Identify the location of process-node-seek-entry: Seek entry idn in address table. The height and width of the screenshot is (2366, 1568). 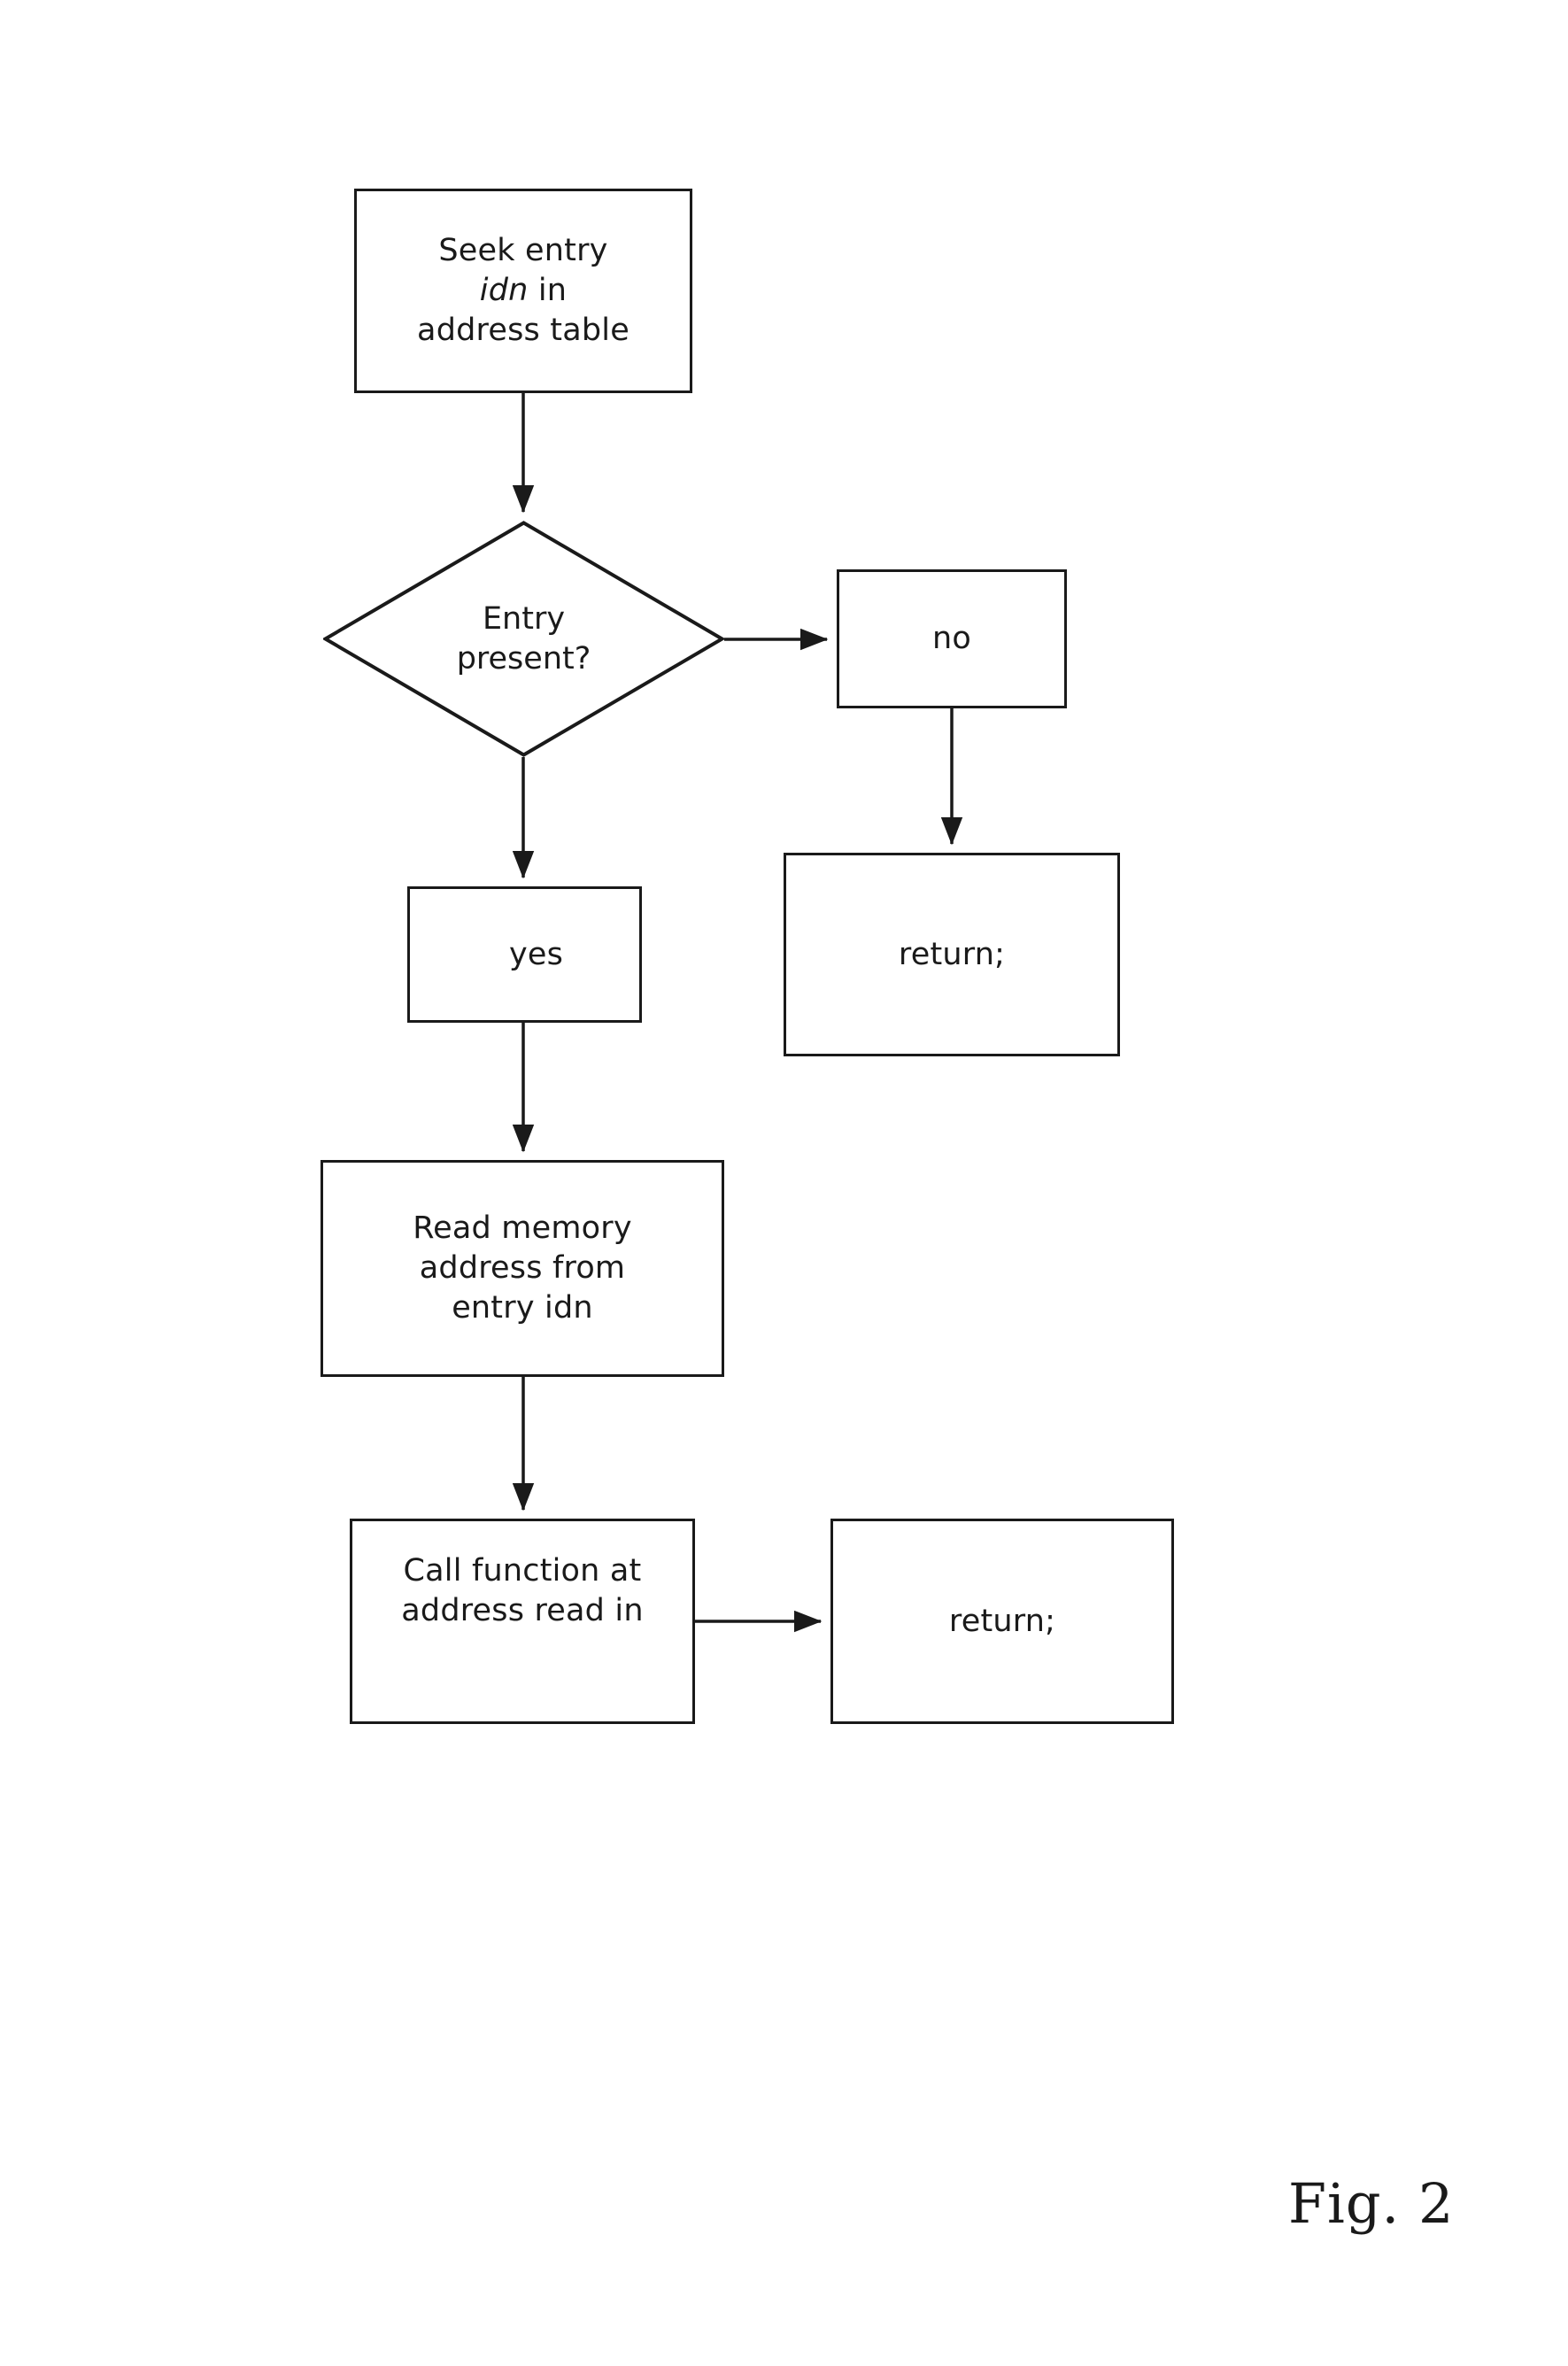
(523, 291).